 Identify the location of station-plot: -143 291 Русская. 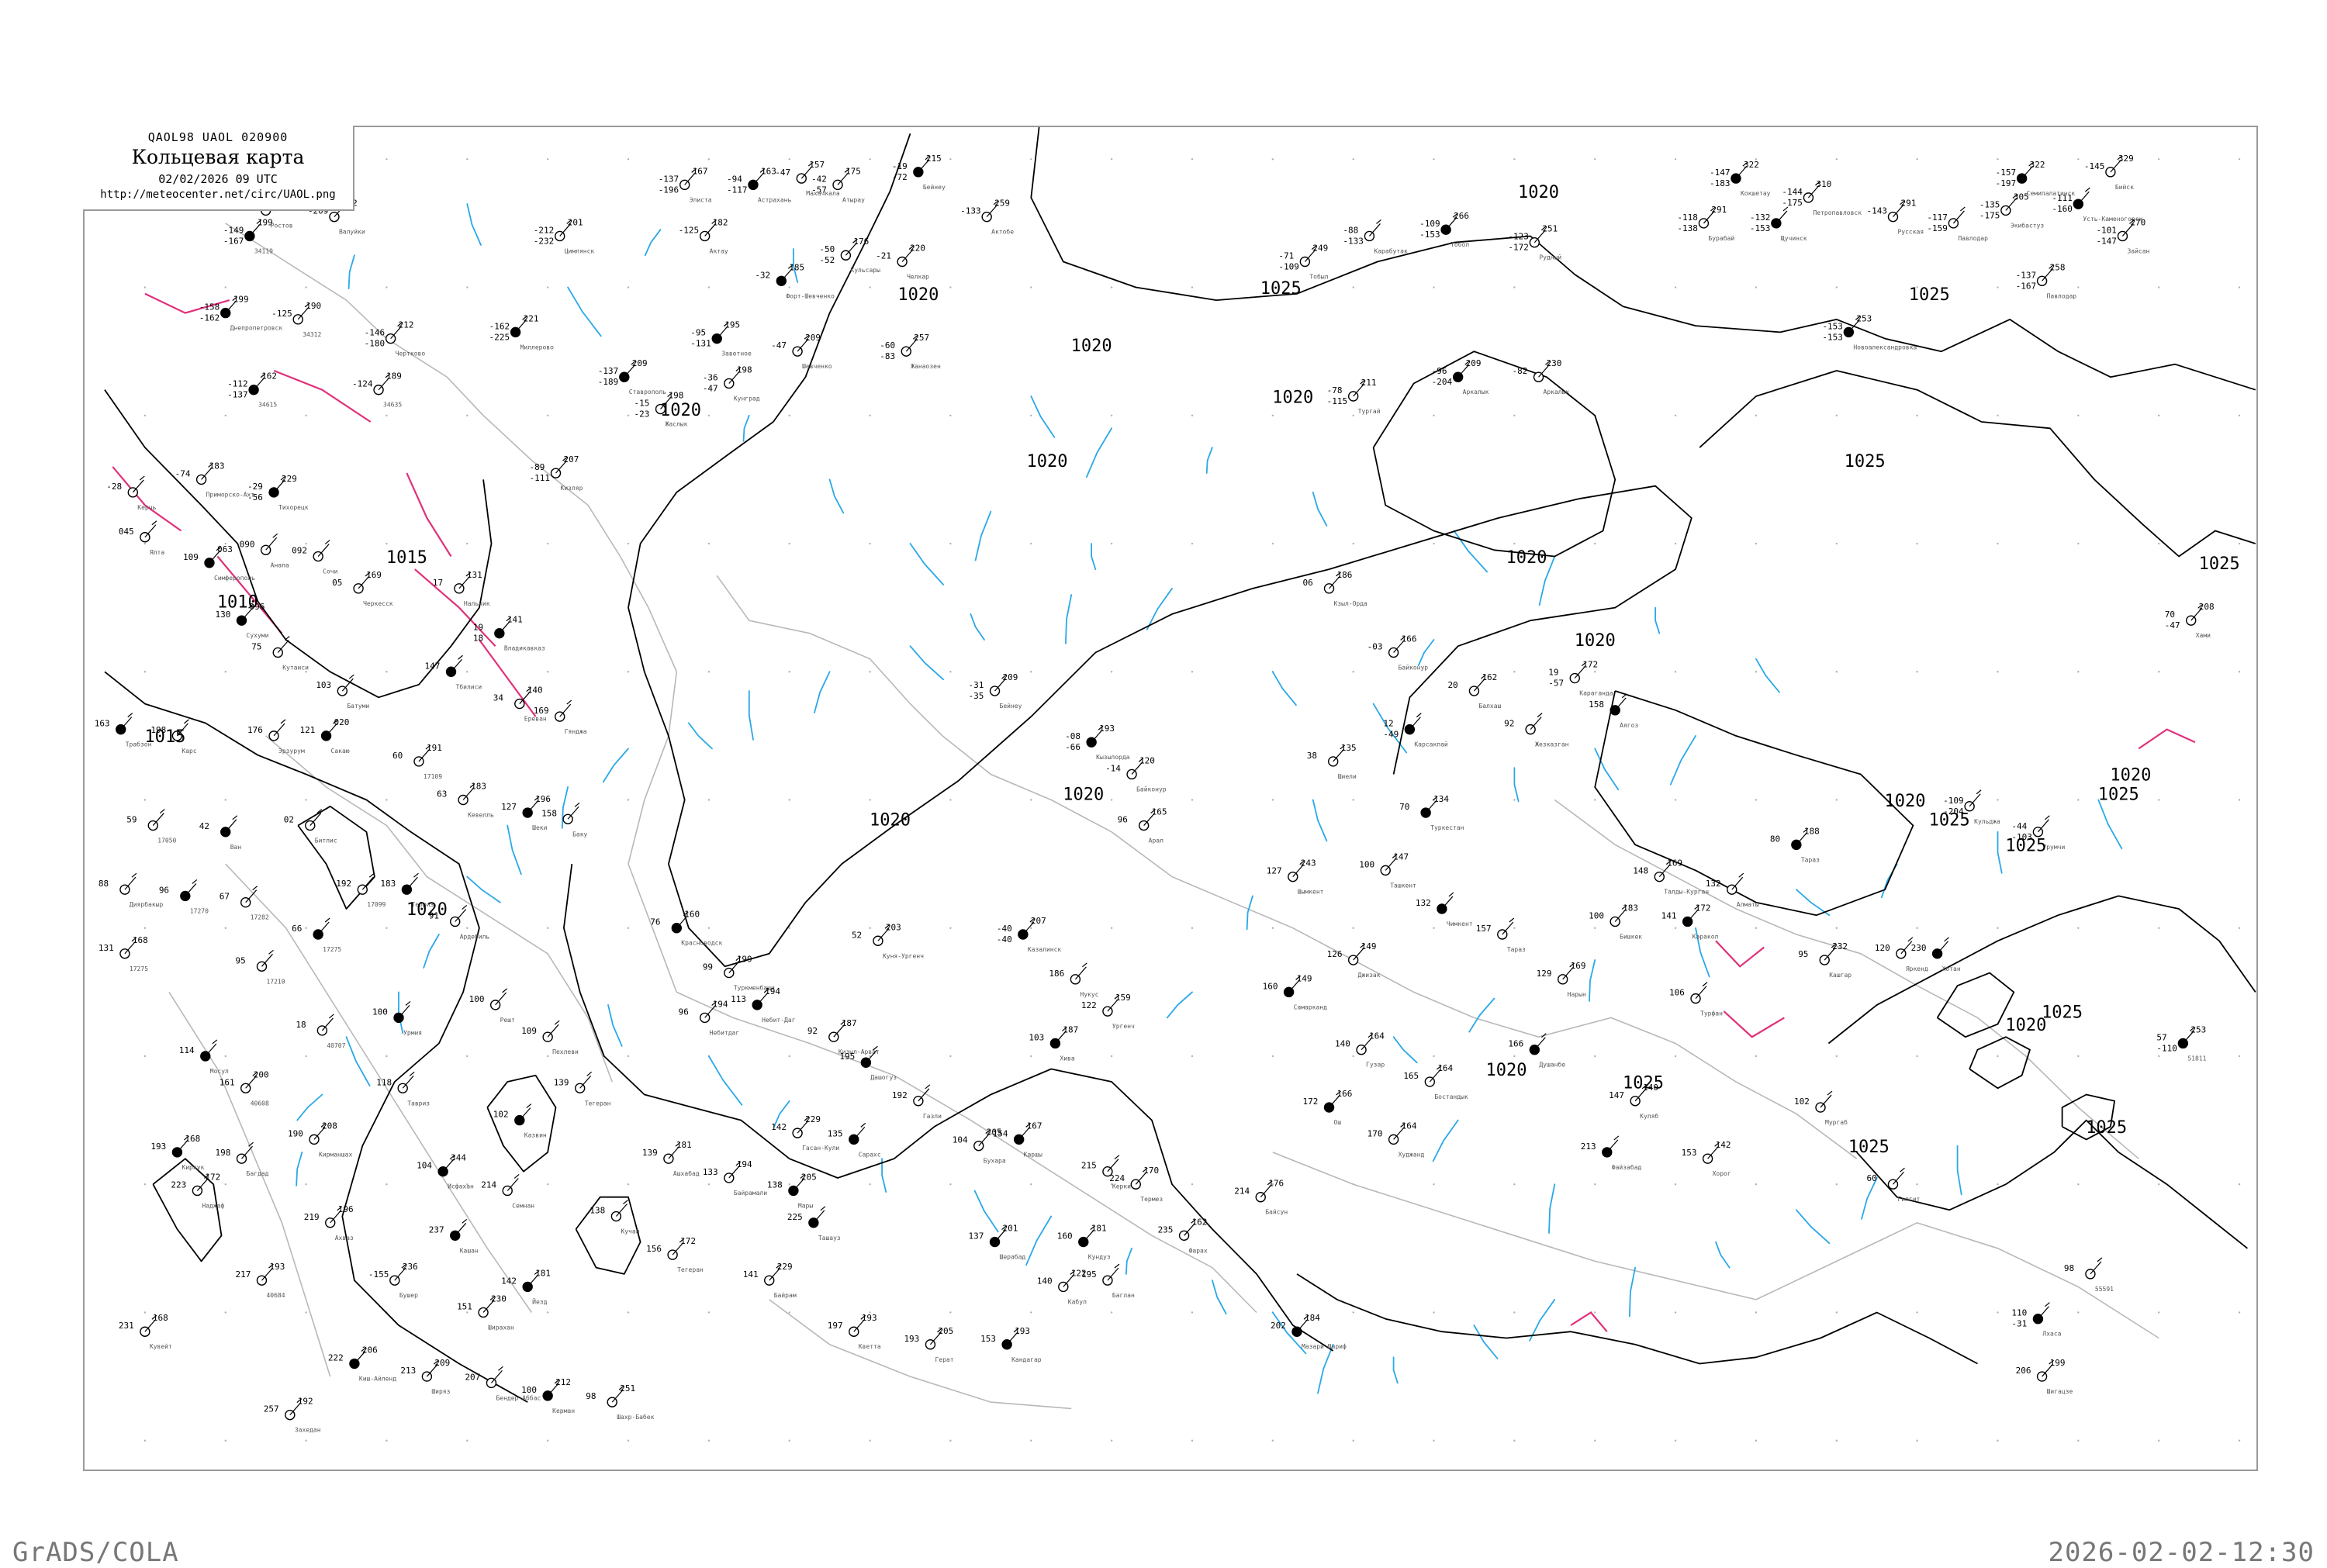
(1895, 217).